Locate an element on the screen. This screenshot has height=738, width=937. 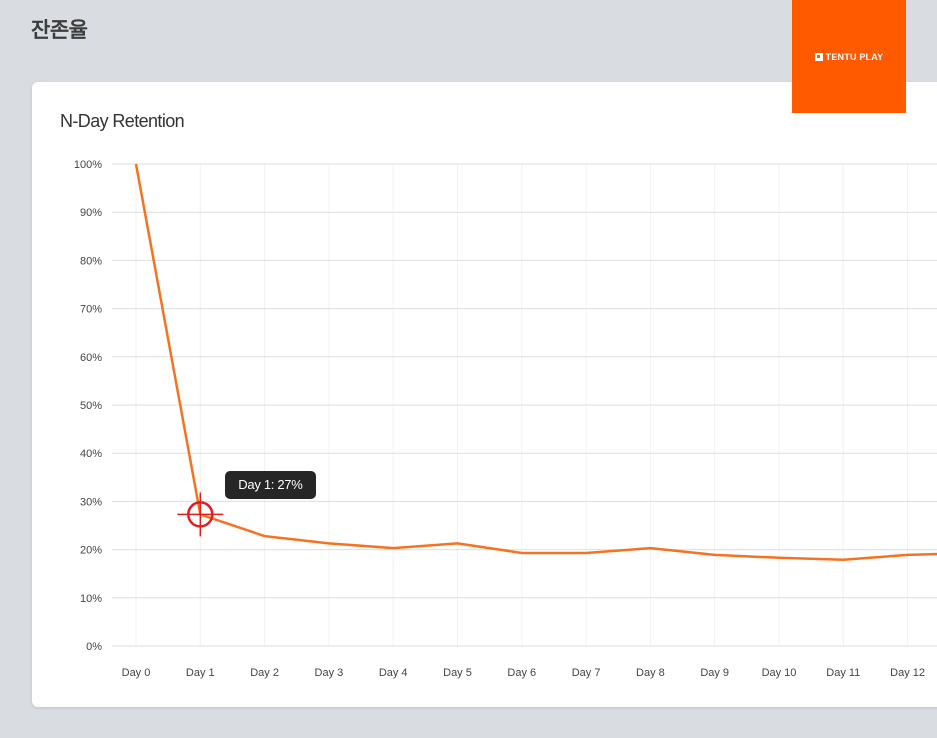
chart-tooltip: Day 1: 27% is located at coordinates (270, 485).